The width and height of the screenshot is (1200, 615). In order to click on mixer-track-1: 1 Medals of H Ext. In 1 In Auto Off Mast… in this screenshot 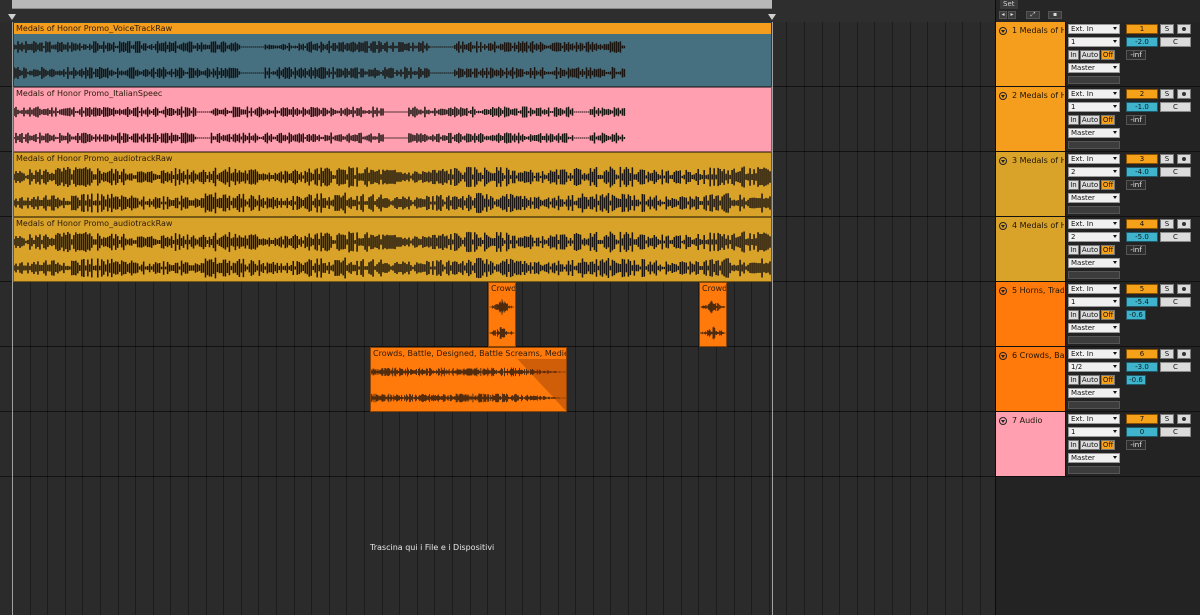, I will do `click(1098, 54)`.